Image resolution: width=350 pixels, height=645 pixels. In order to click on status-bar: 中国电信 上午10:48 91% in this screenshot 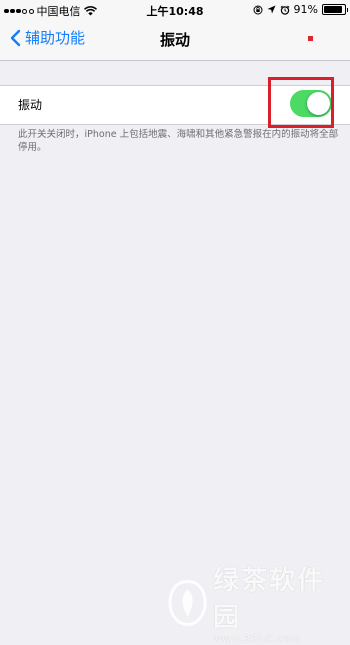, I will do `click(175, 10)`.